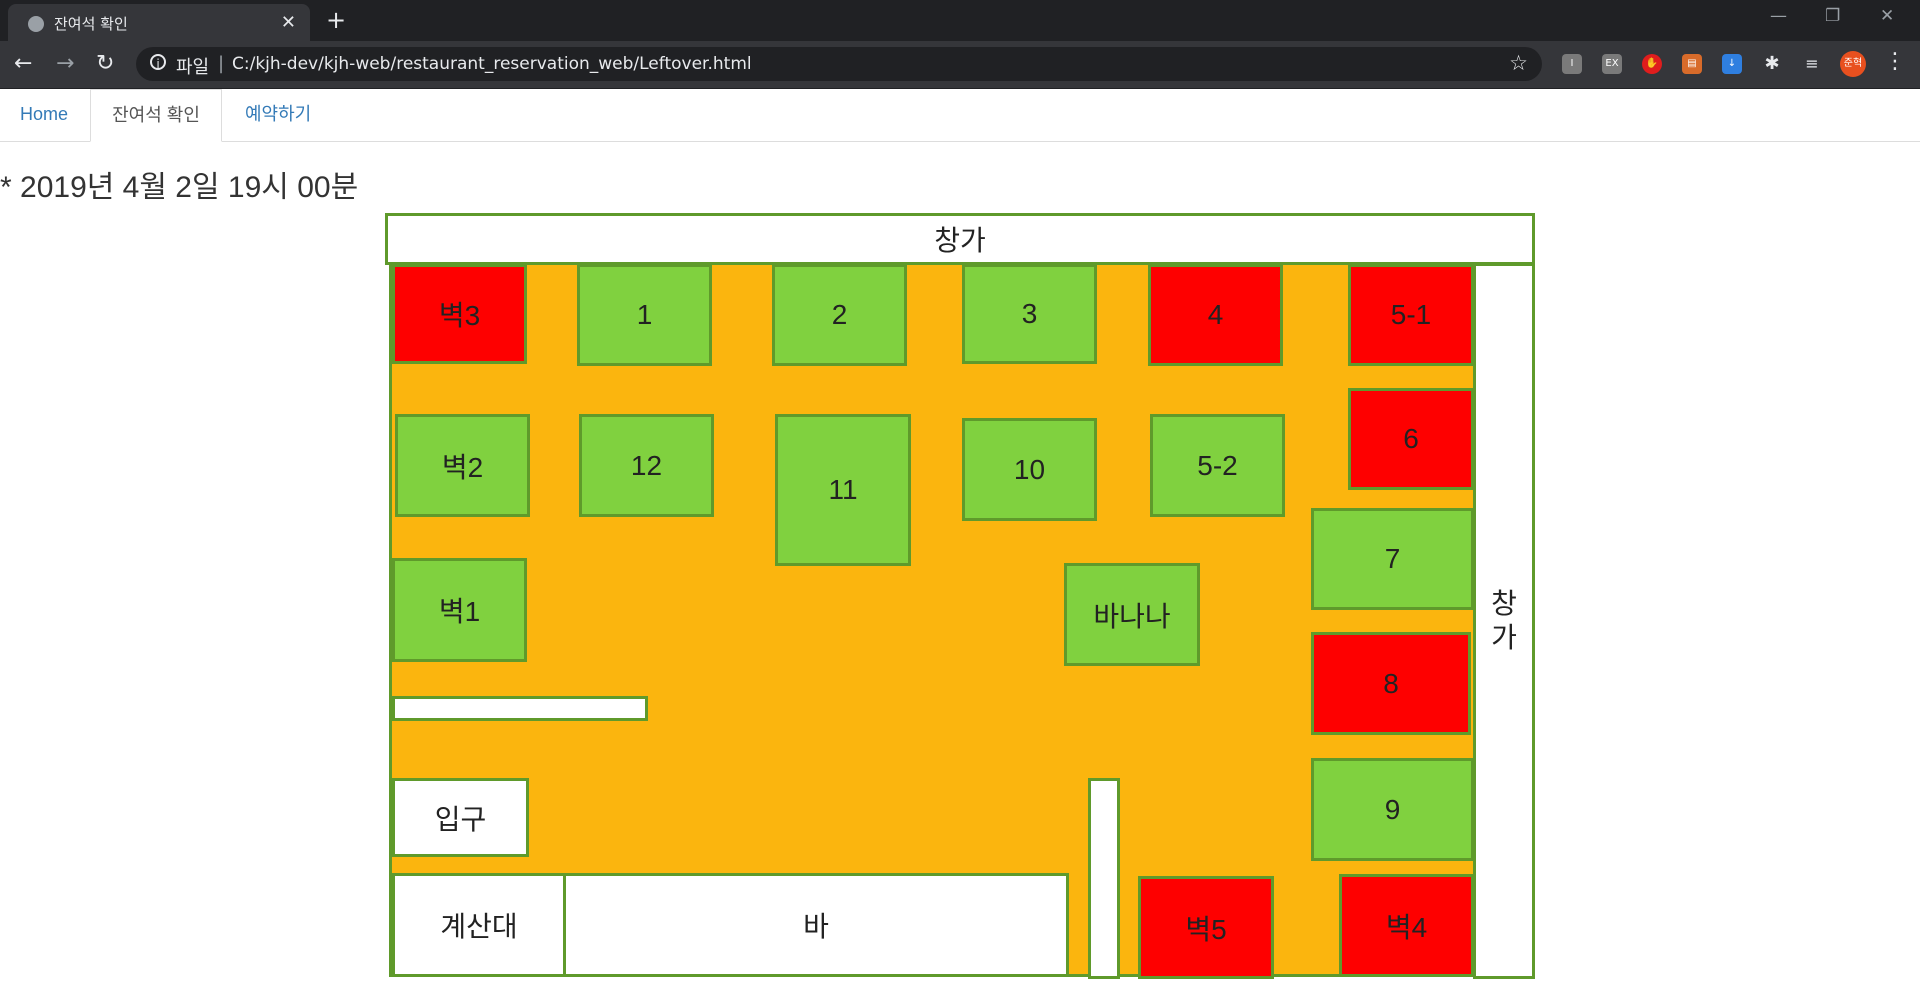  I want to click on forward-button: →, so click(65, 63).